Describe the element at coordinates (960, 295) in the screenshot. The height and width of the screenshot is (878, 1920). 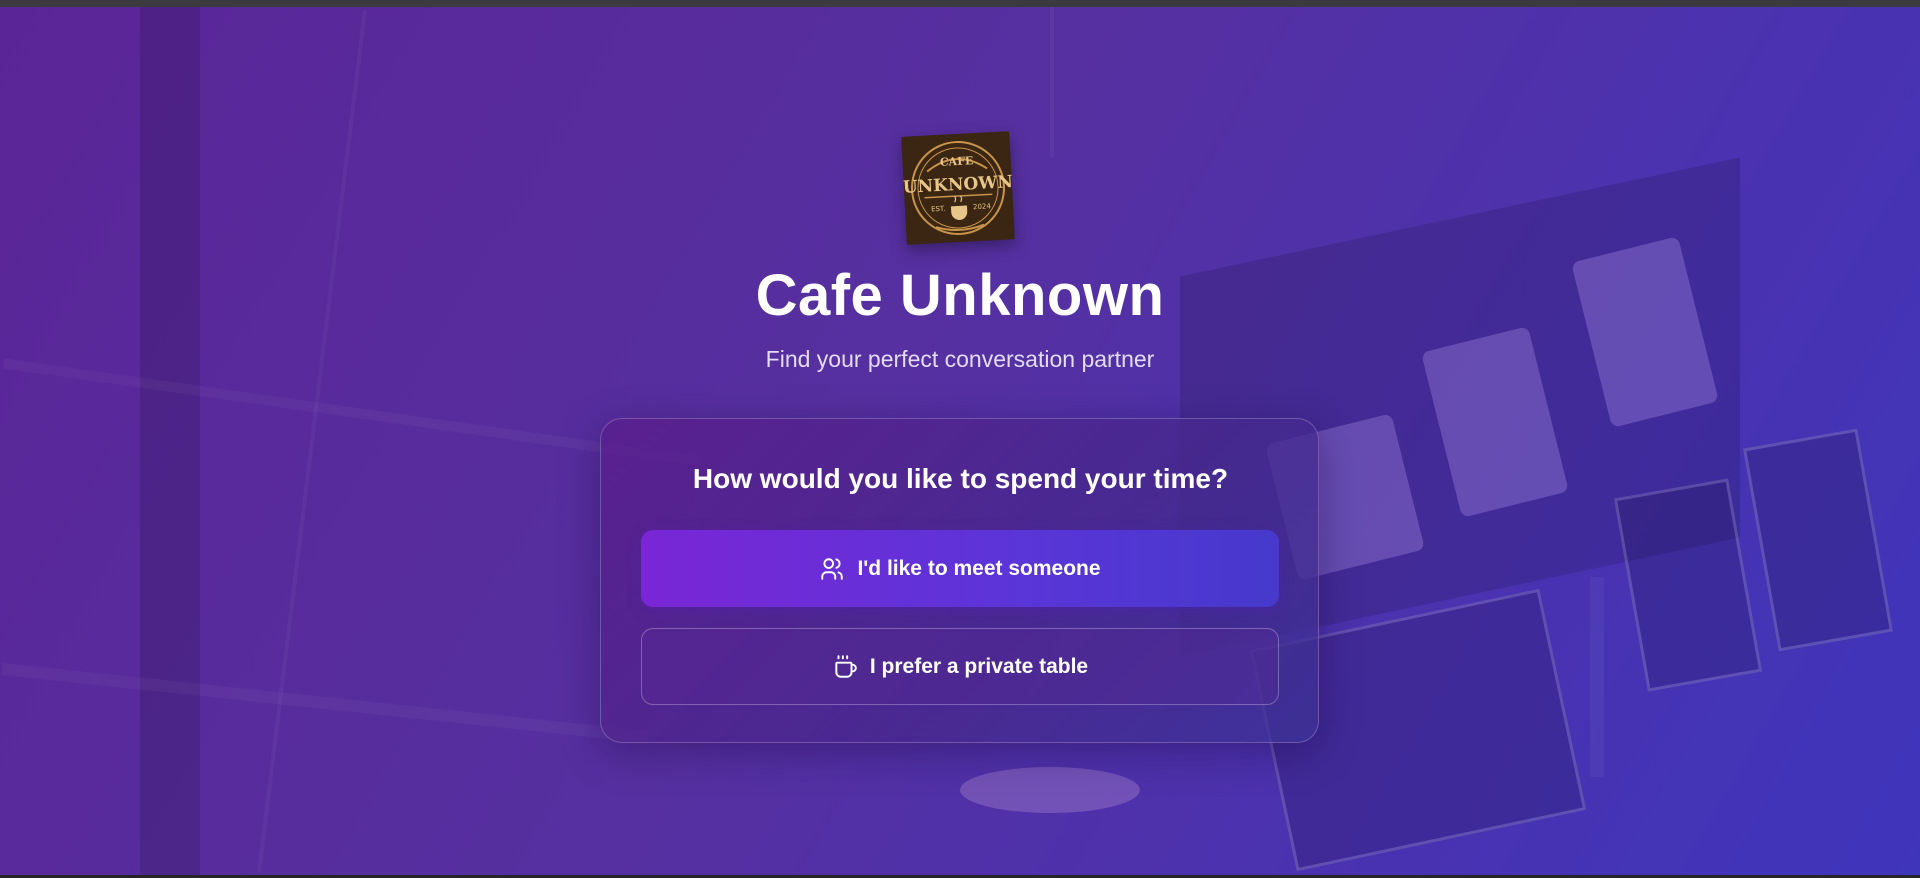
I see `page-title: Cafe Unknown` at that location.